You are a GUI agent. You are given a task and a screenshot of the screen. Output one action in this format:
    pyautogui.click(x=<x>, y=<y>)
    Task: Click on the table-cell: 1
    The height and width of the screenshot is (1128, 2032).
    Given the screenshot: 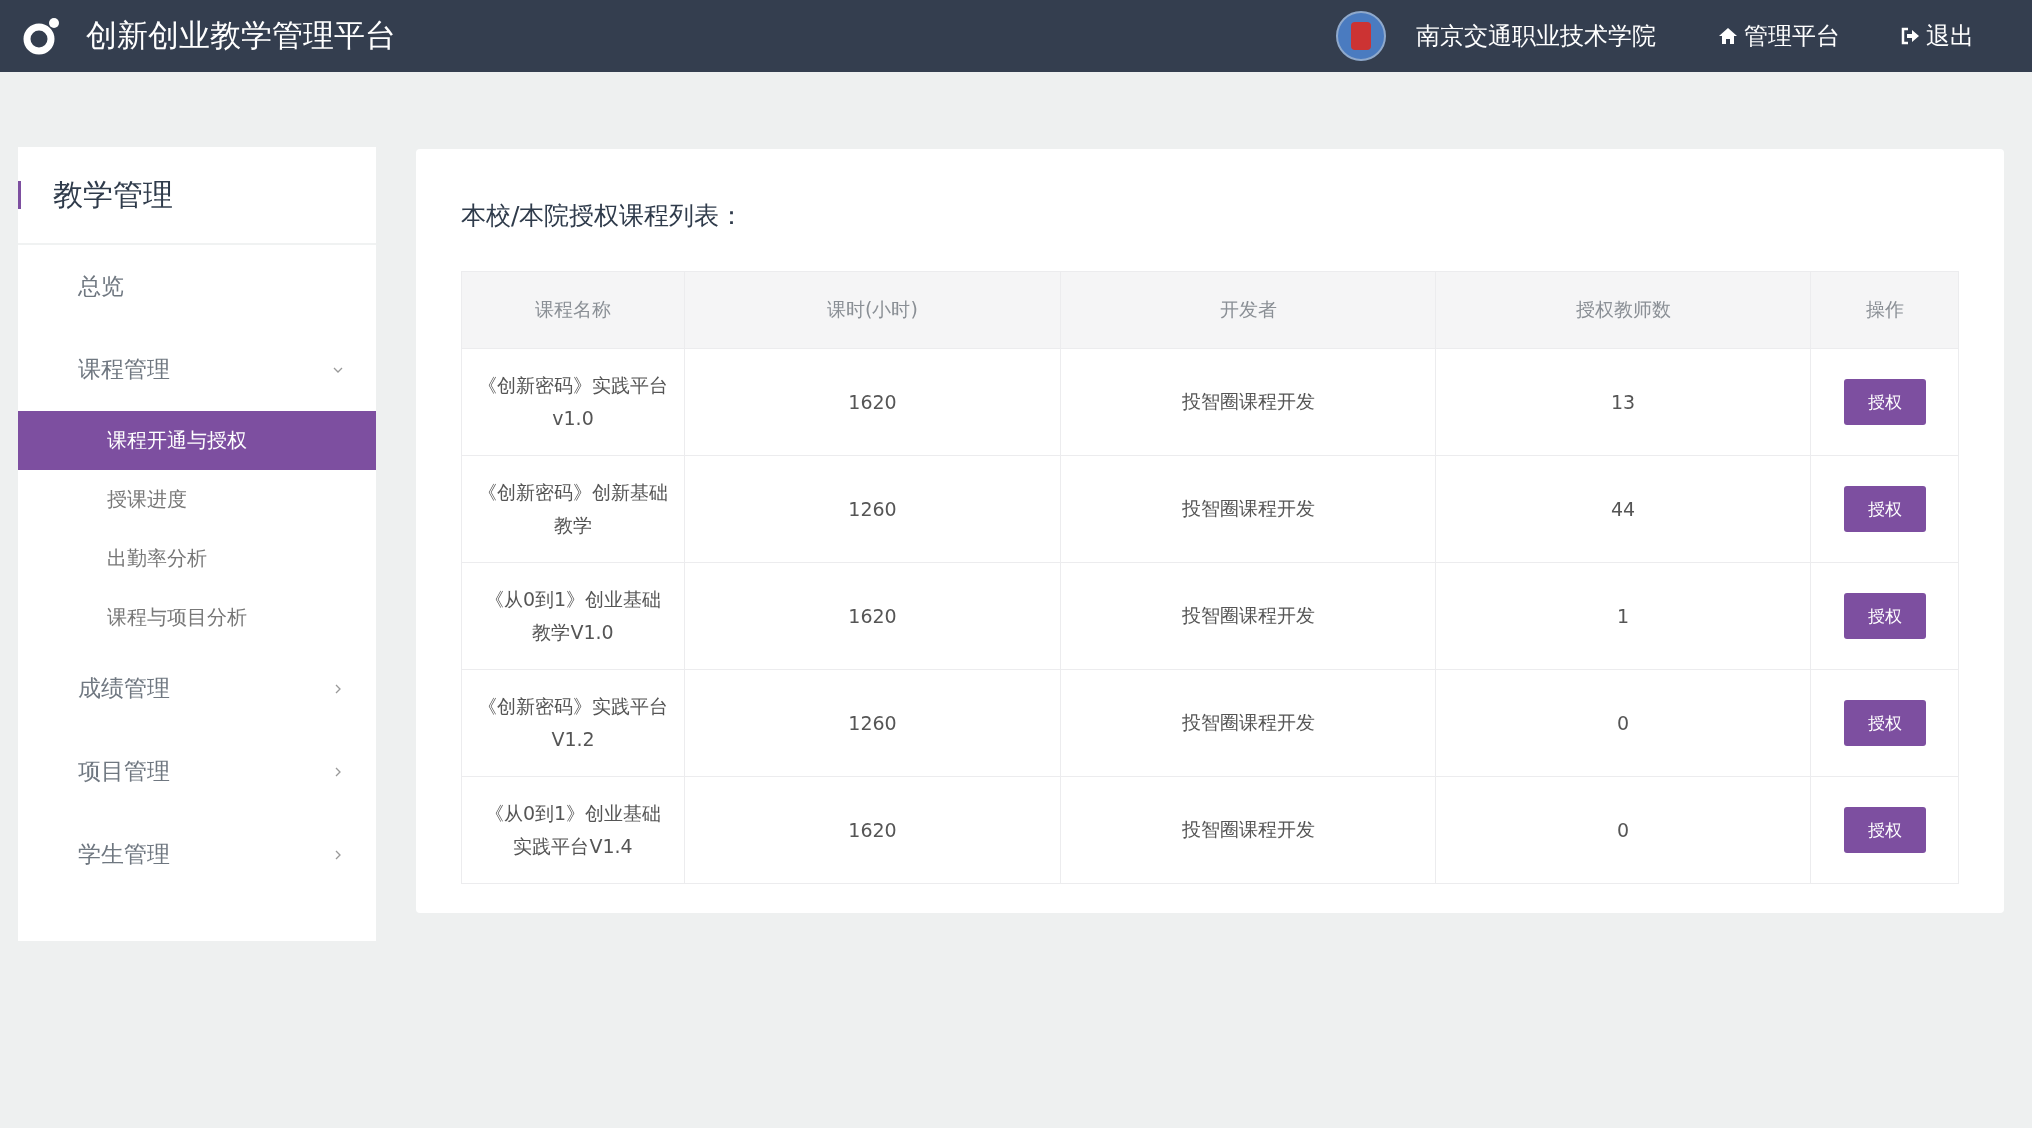 What is the action you would take?
    pyautogui.click(x=1623, y=616)
    